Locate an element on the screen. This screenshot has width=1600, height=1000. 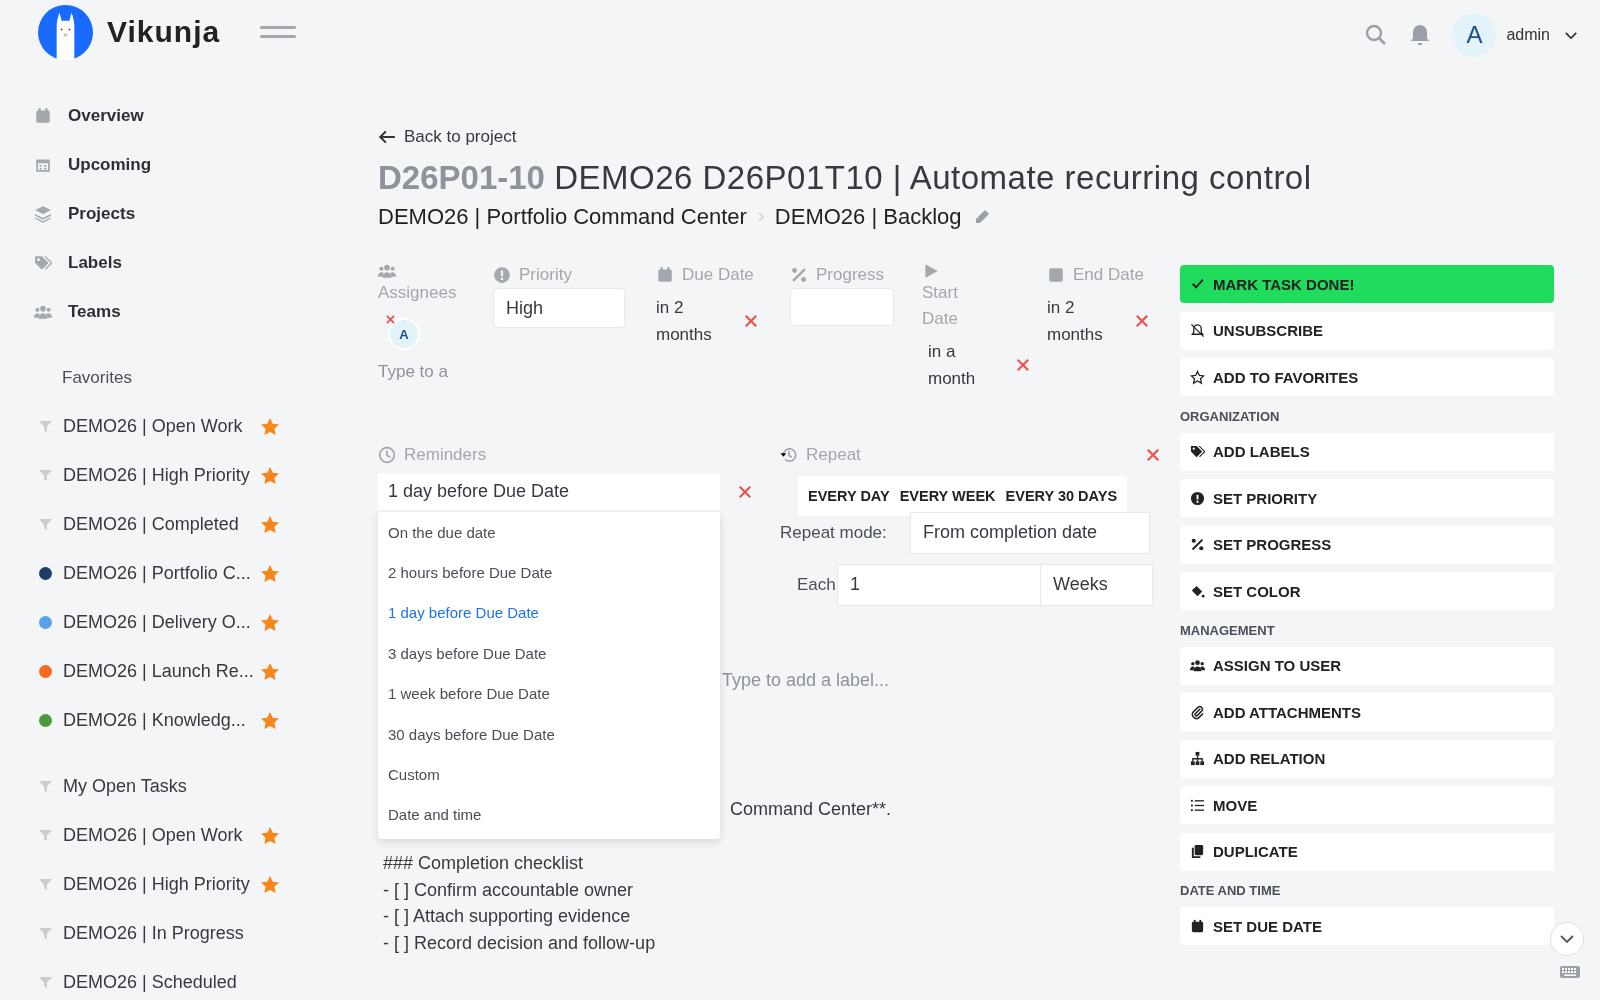
description-line: - [ ] Record decision and follow-up is located at coordinates (520, 943).